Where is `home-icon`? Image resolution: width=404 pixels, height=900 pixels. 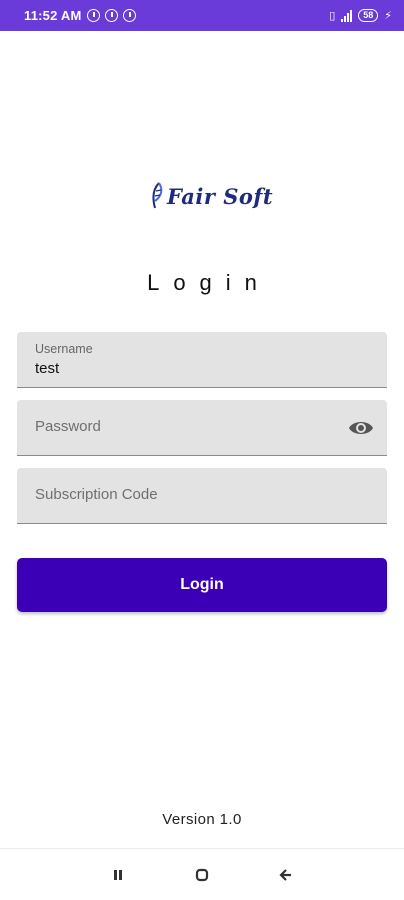 home-icon is located at coordinates (202, 875).